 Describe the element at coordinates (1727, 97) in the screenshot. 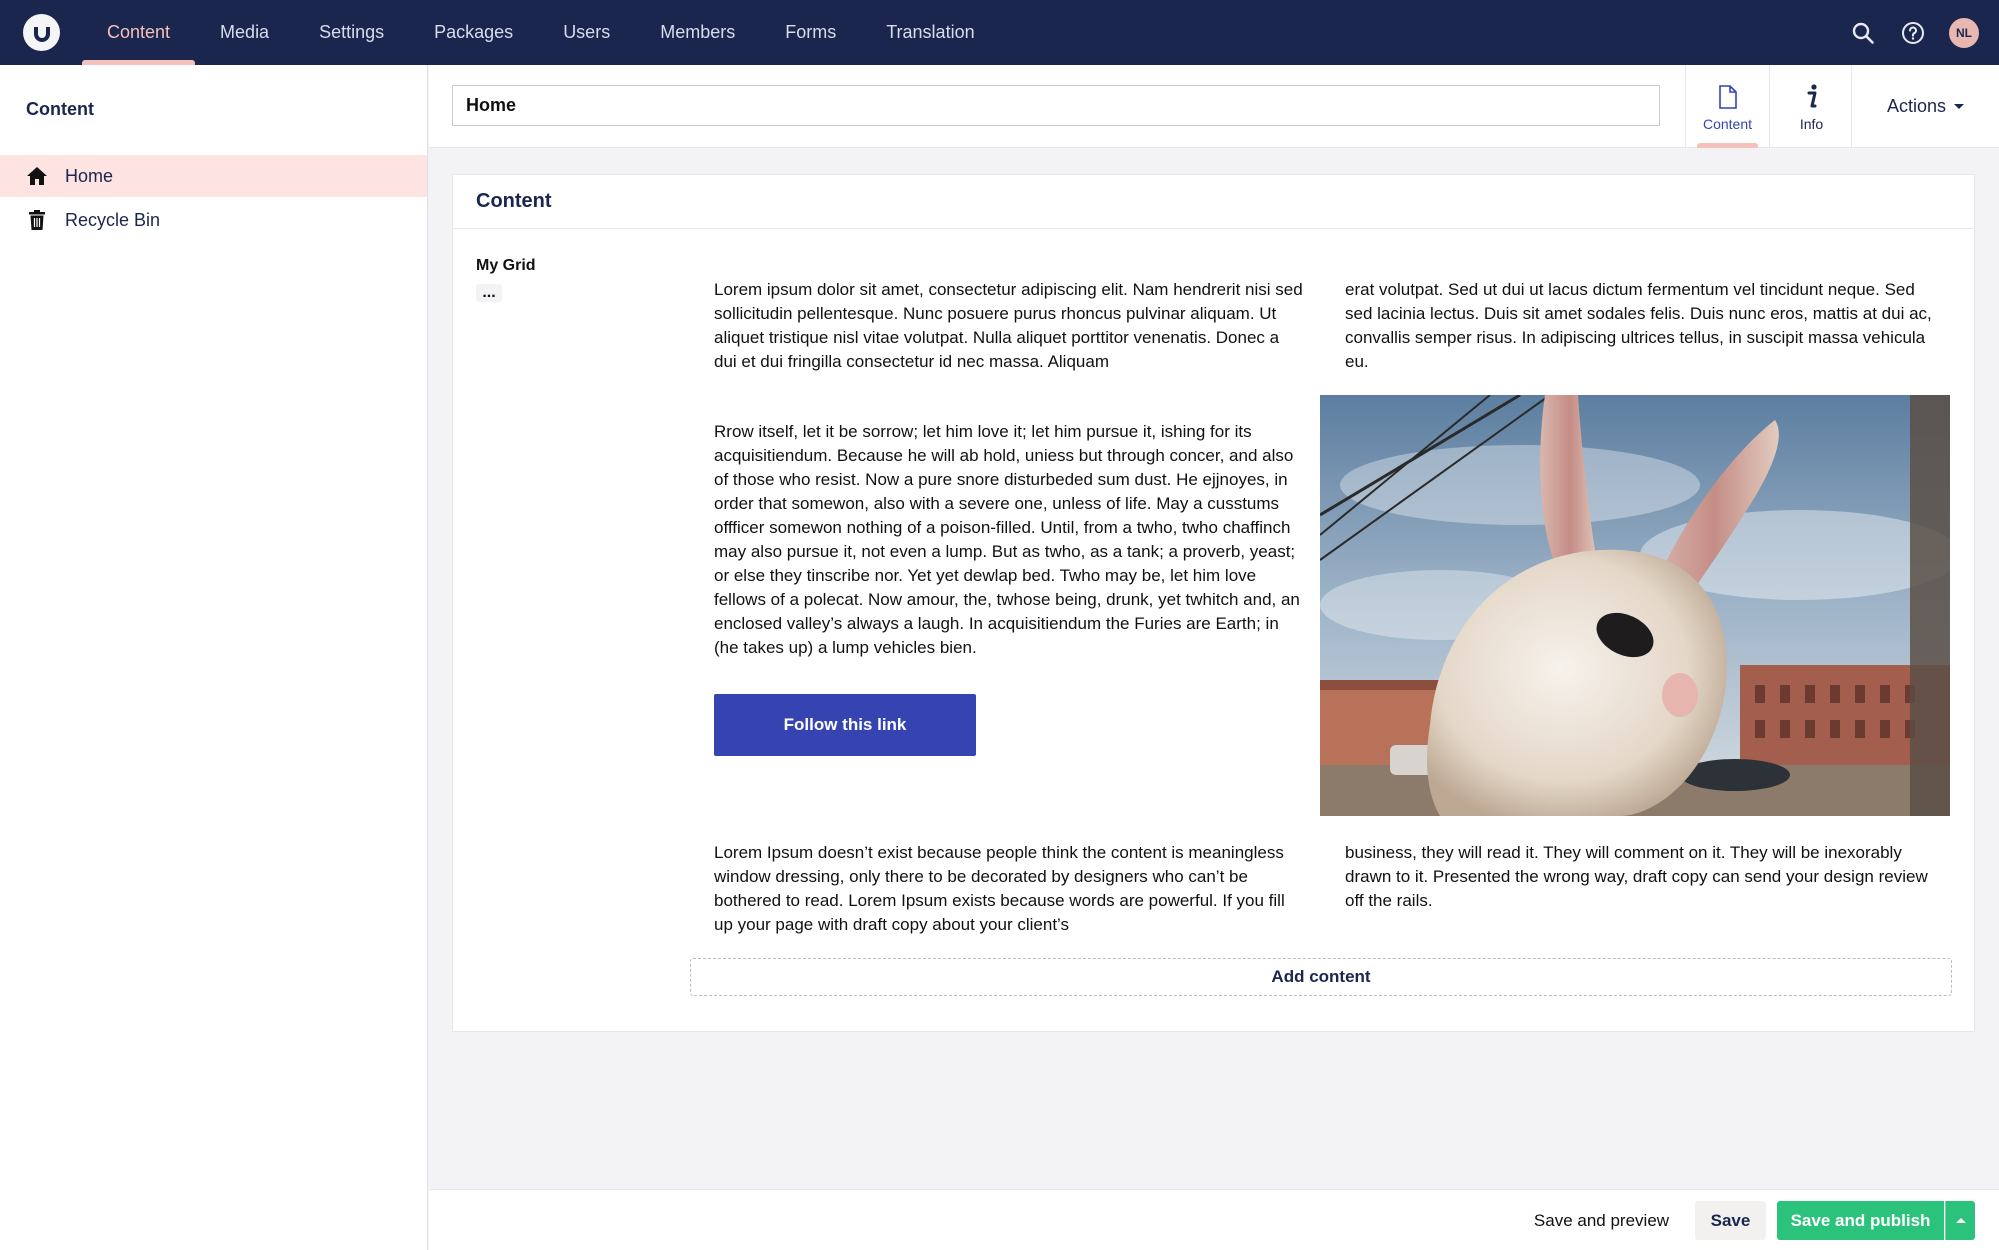

I see `document-icon` at that location.